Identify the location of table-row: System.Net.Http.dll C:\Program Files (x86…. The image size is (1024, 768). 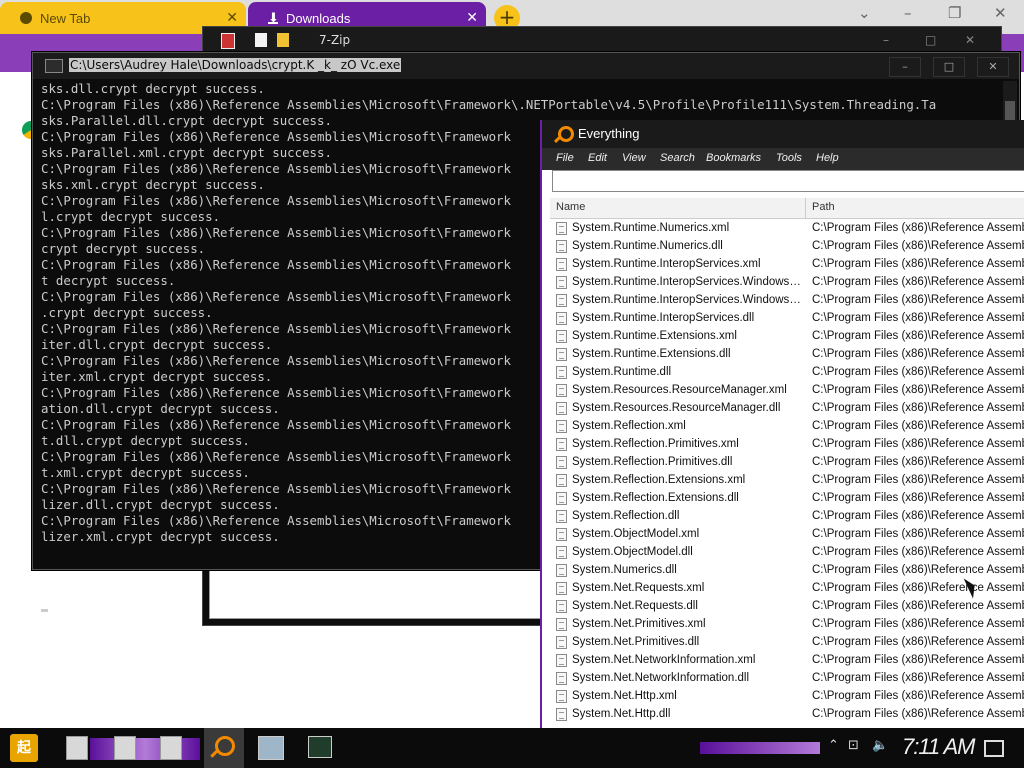
(787, 715).